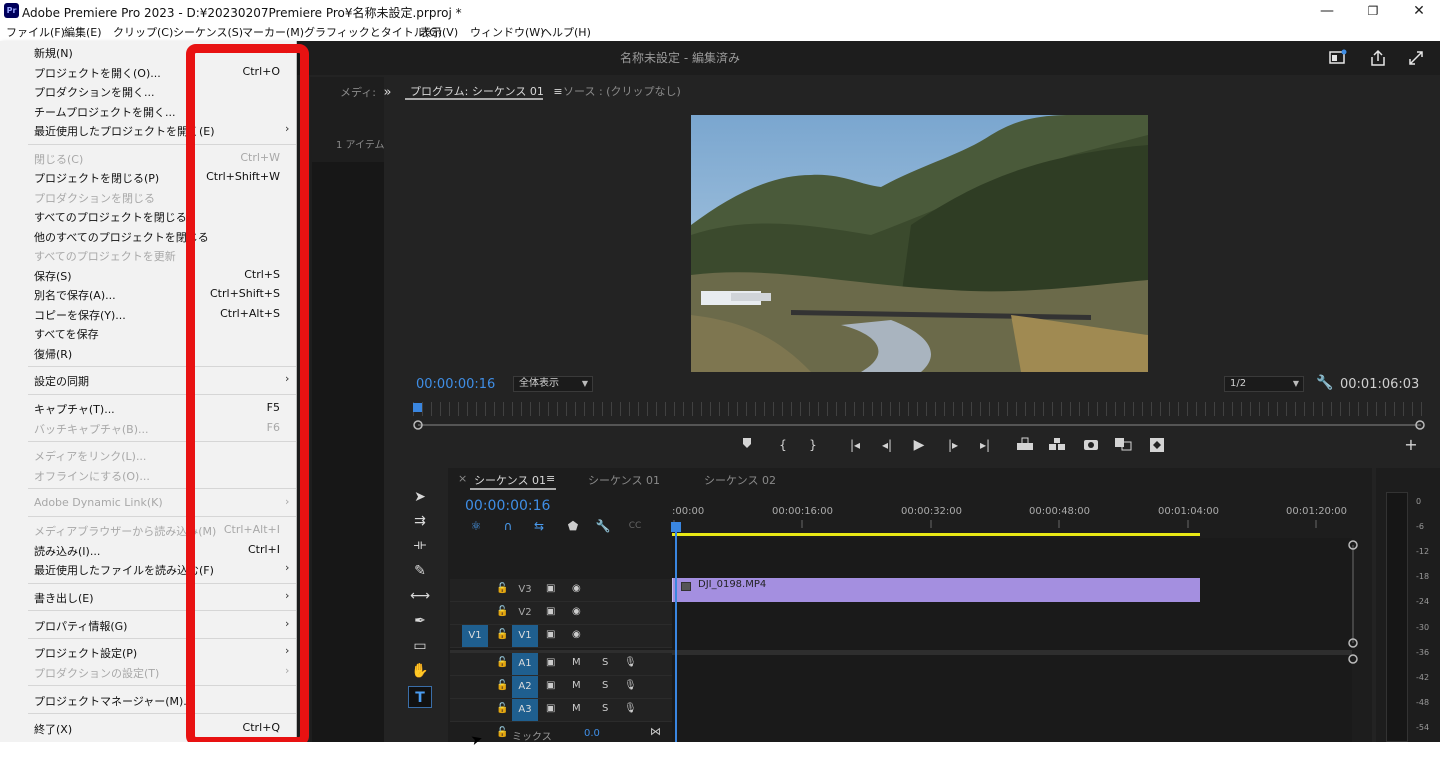 This screenshot has height=769, width=1440. Describe the element at coordinates (553, 384) in the screenshot. I see `zoom-dropdown: 全体表示 ▼` at that location.